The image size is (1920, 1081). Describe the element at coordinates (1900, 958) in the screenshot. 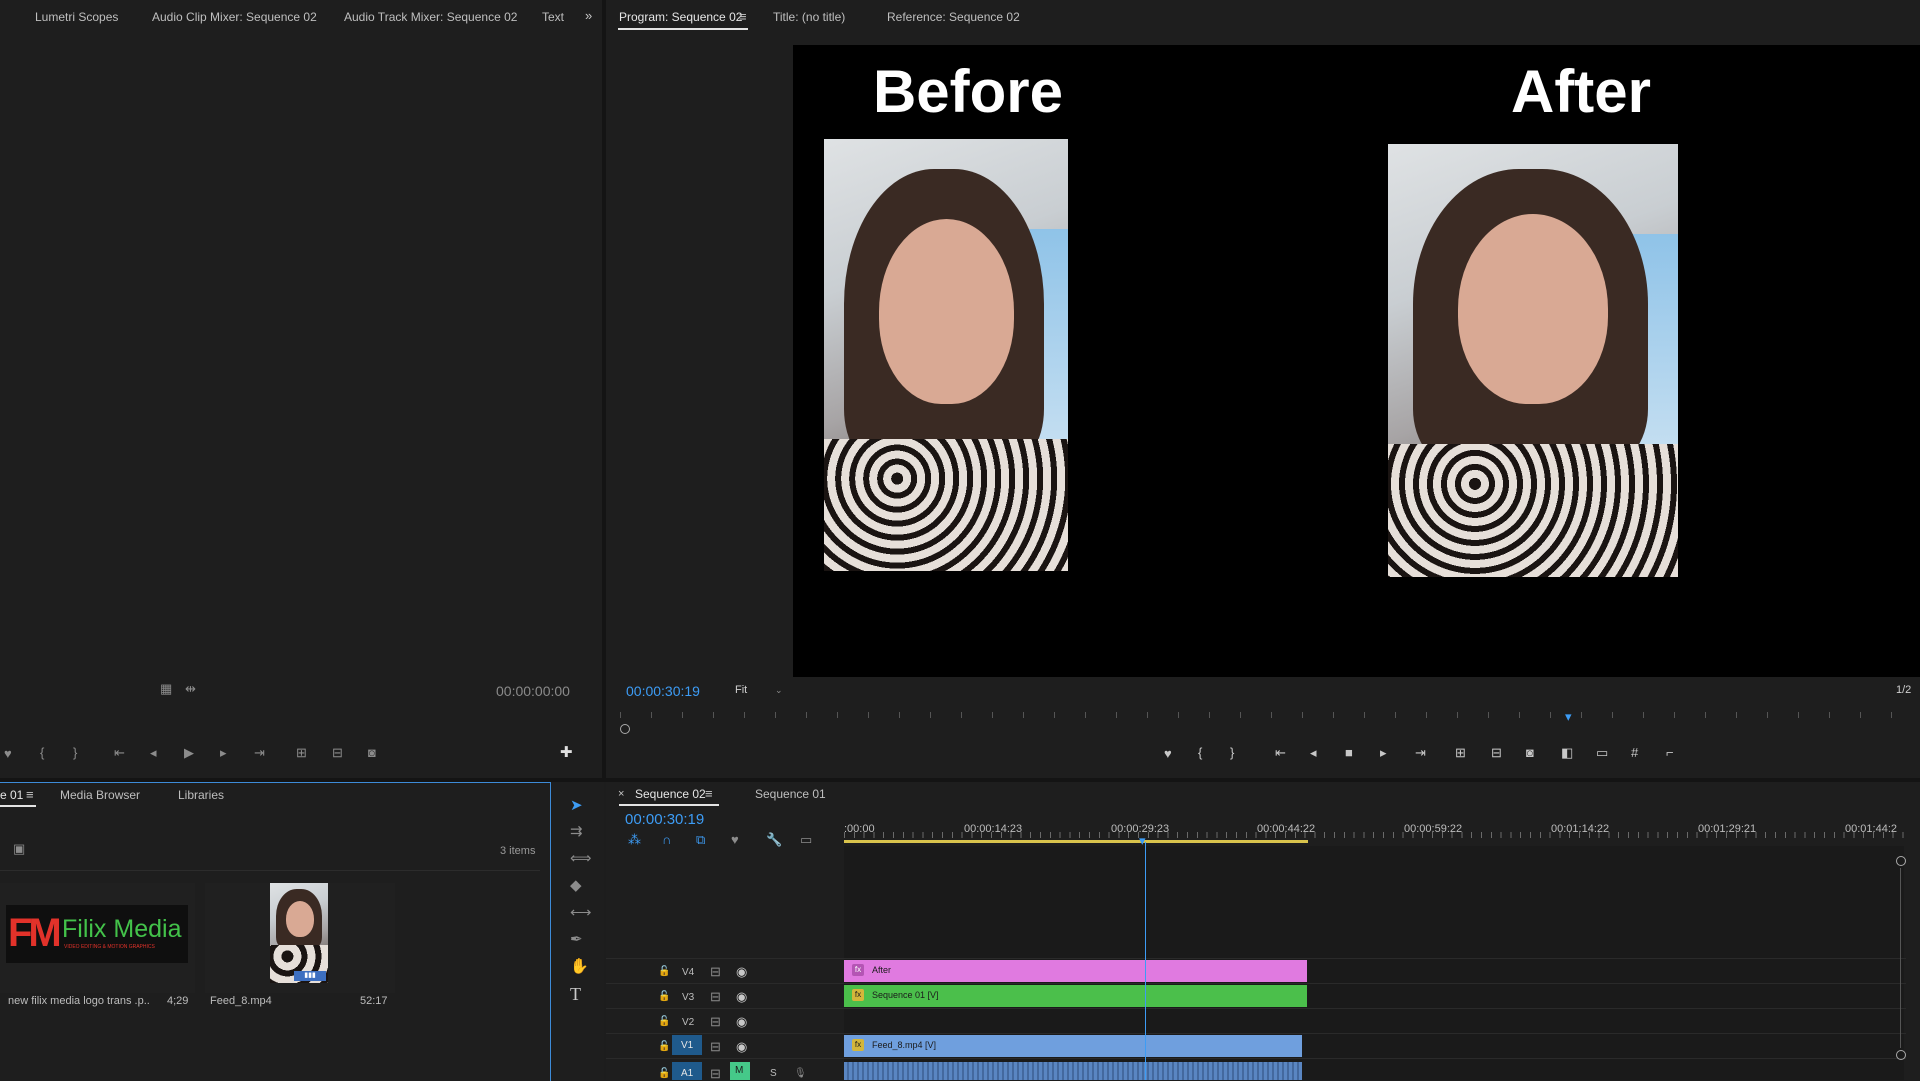

I see `vertical-scrollbar` at that location.